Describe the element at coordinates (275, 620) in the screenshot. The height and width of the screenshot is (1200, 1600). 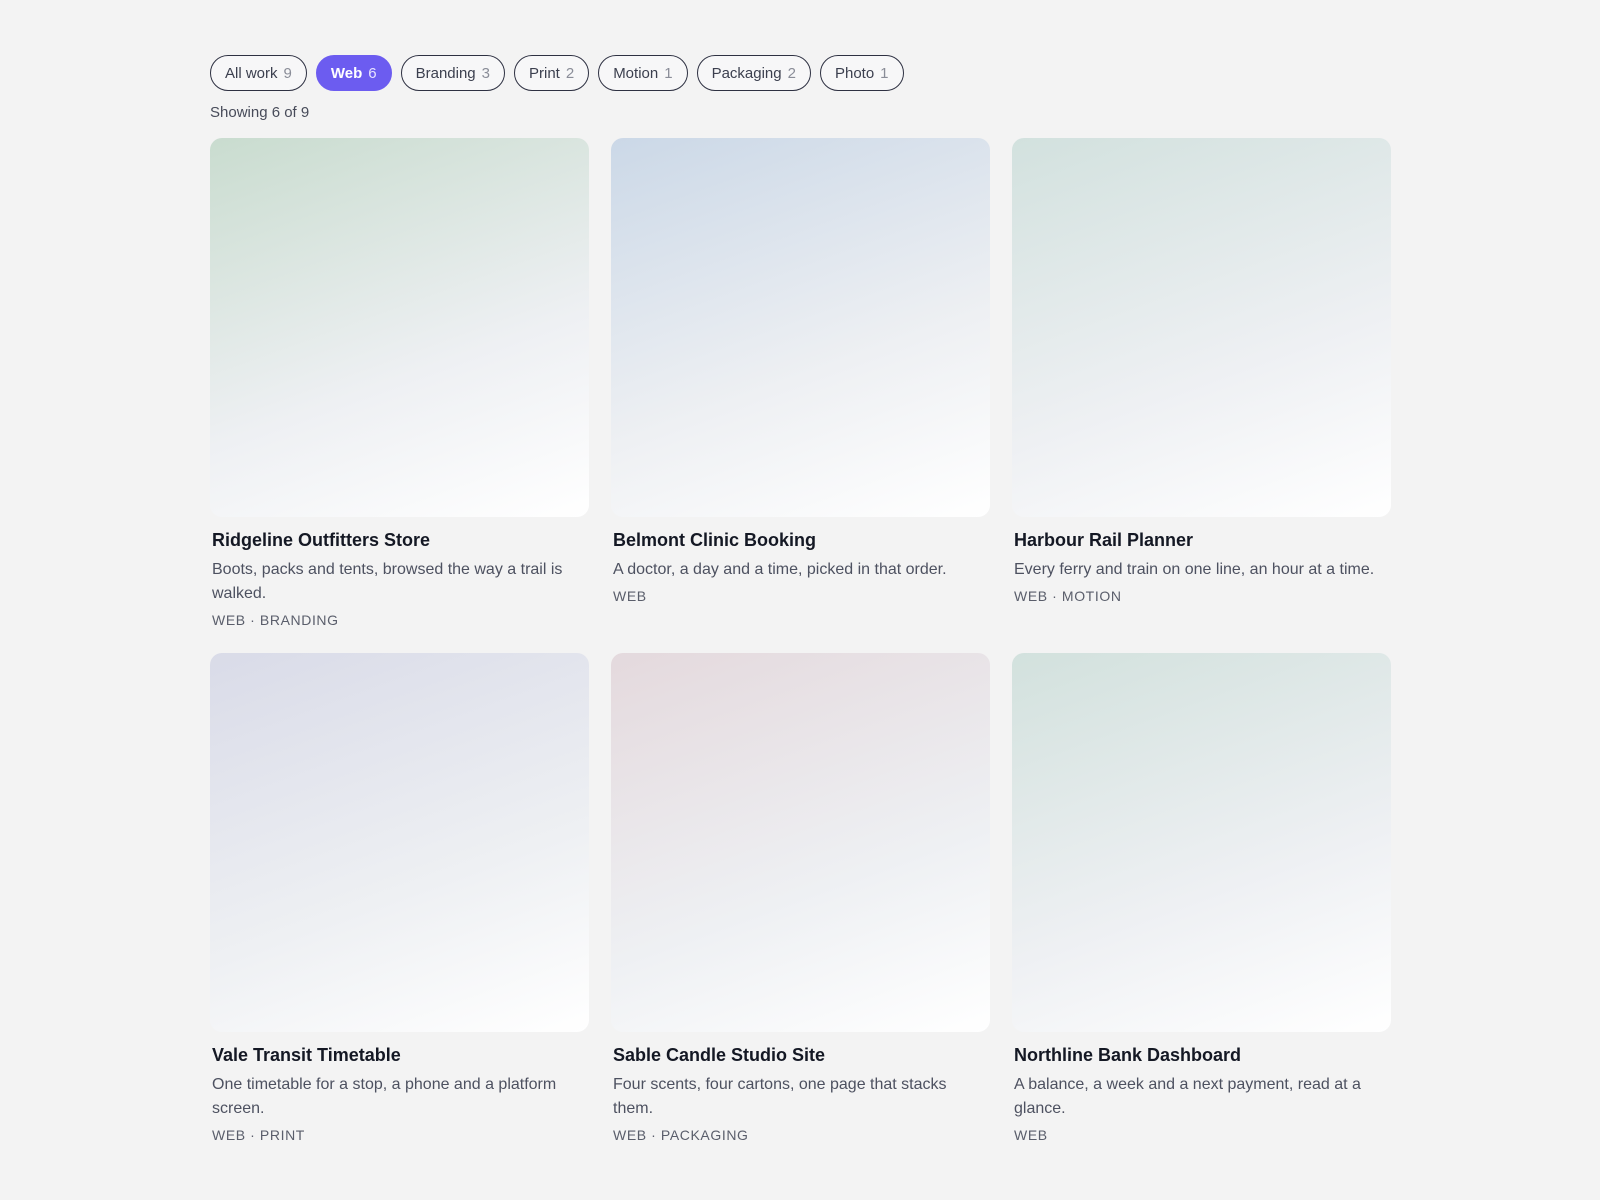
I see `project-tags: WEB · BRANDING` at that location.